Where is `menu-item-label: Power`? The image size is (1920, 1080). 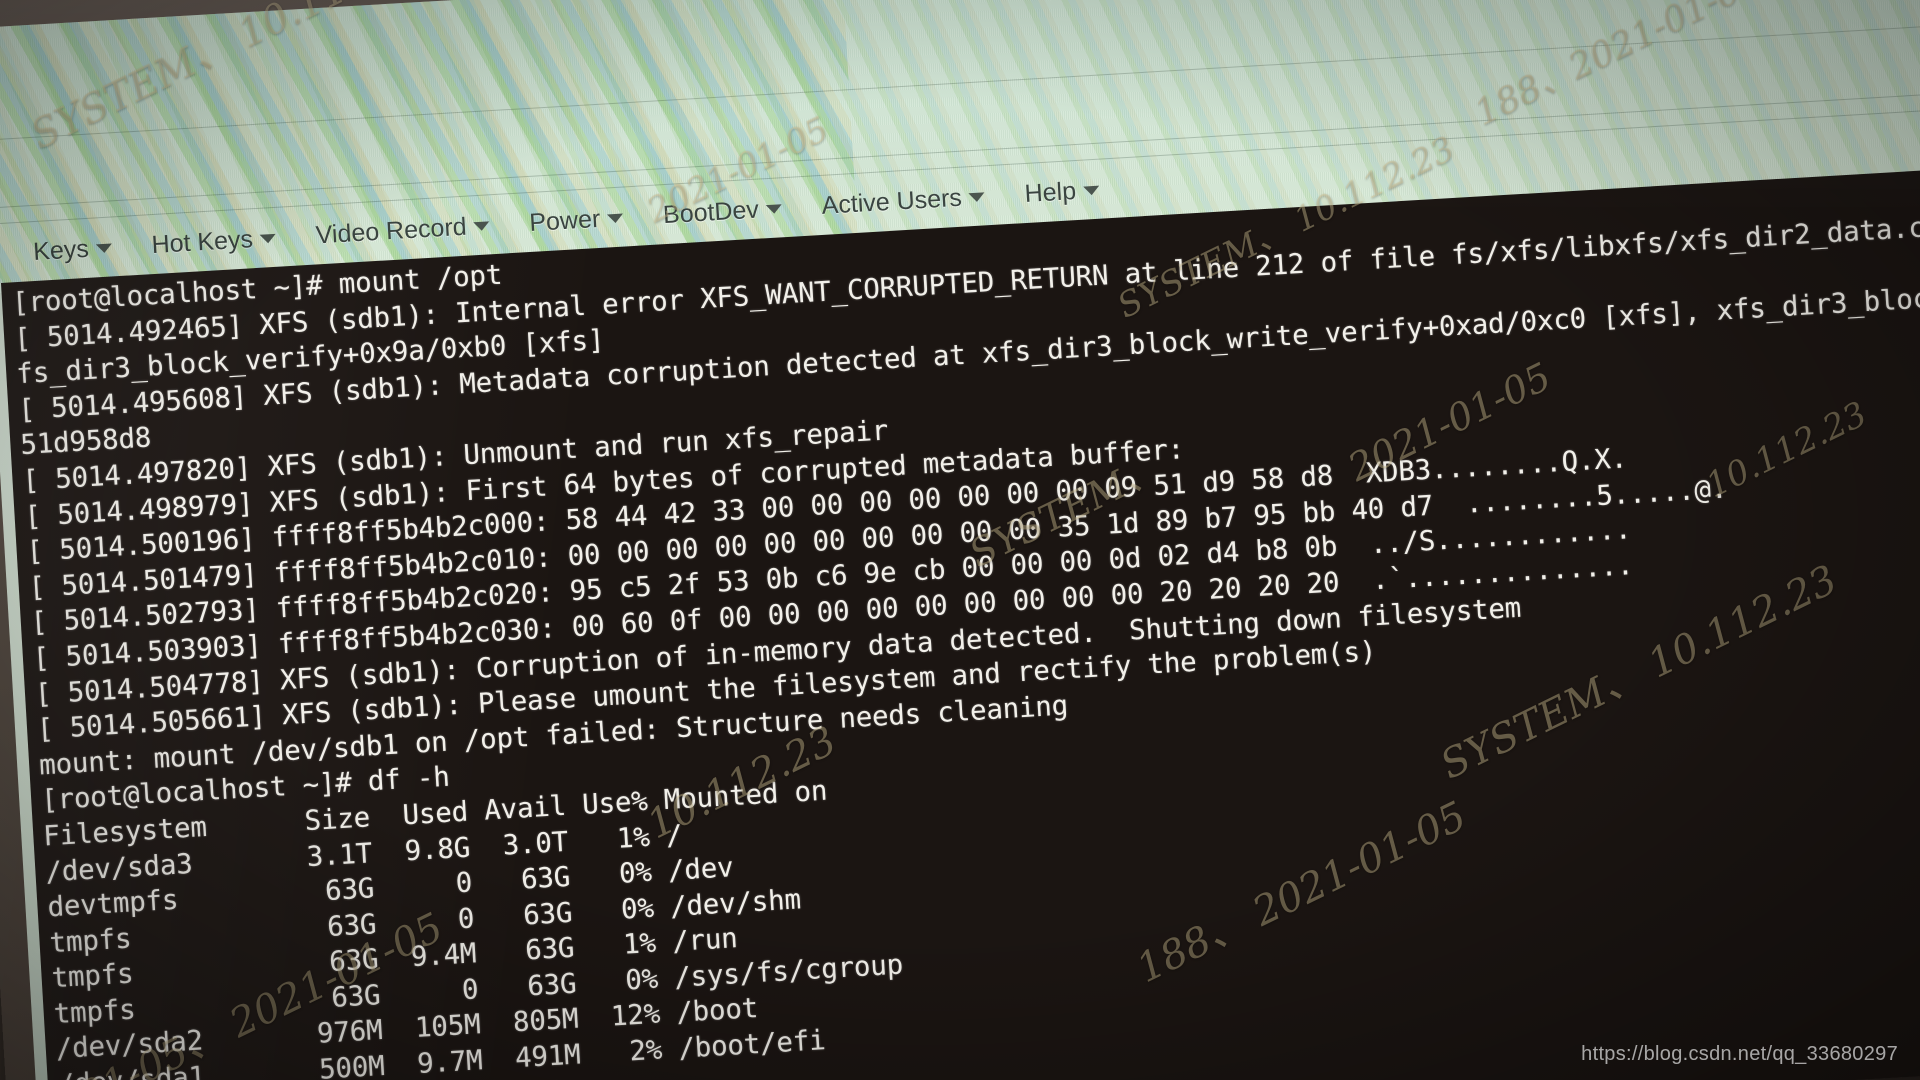
menu-item-label: Power is located at coordinates (564, 220).